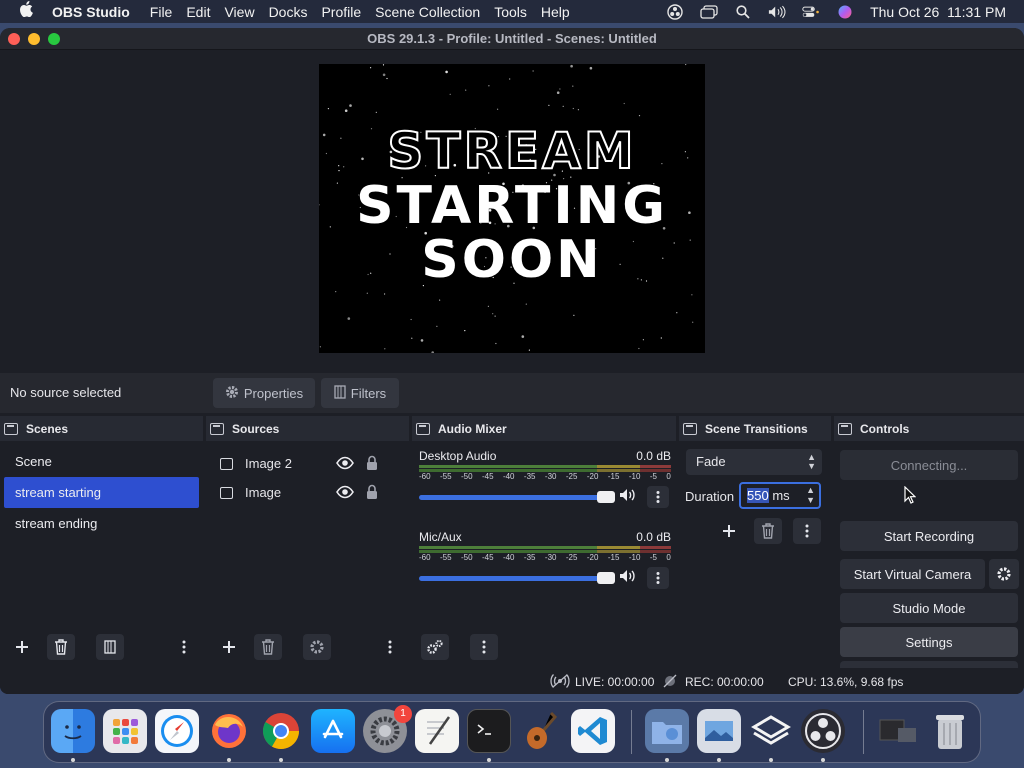  I want to click on remove-source-button, so click(268, 647).